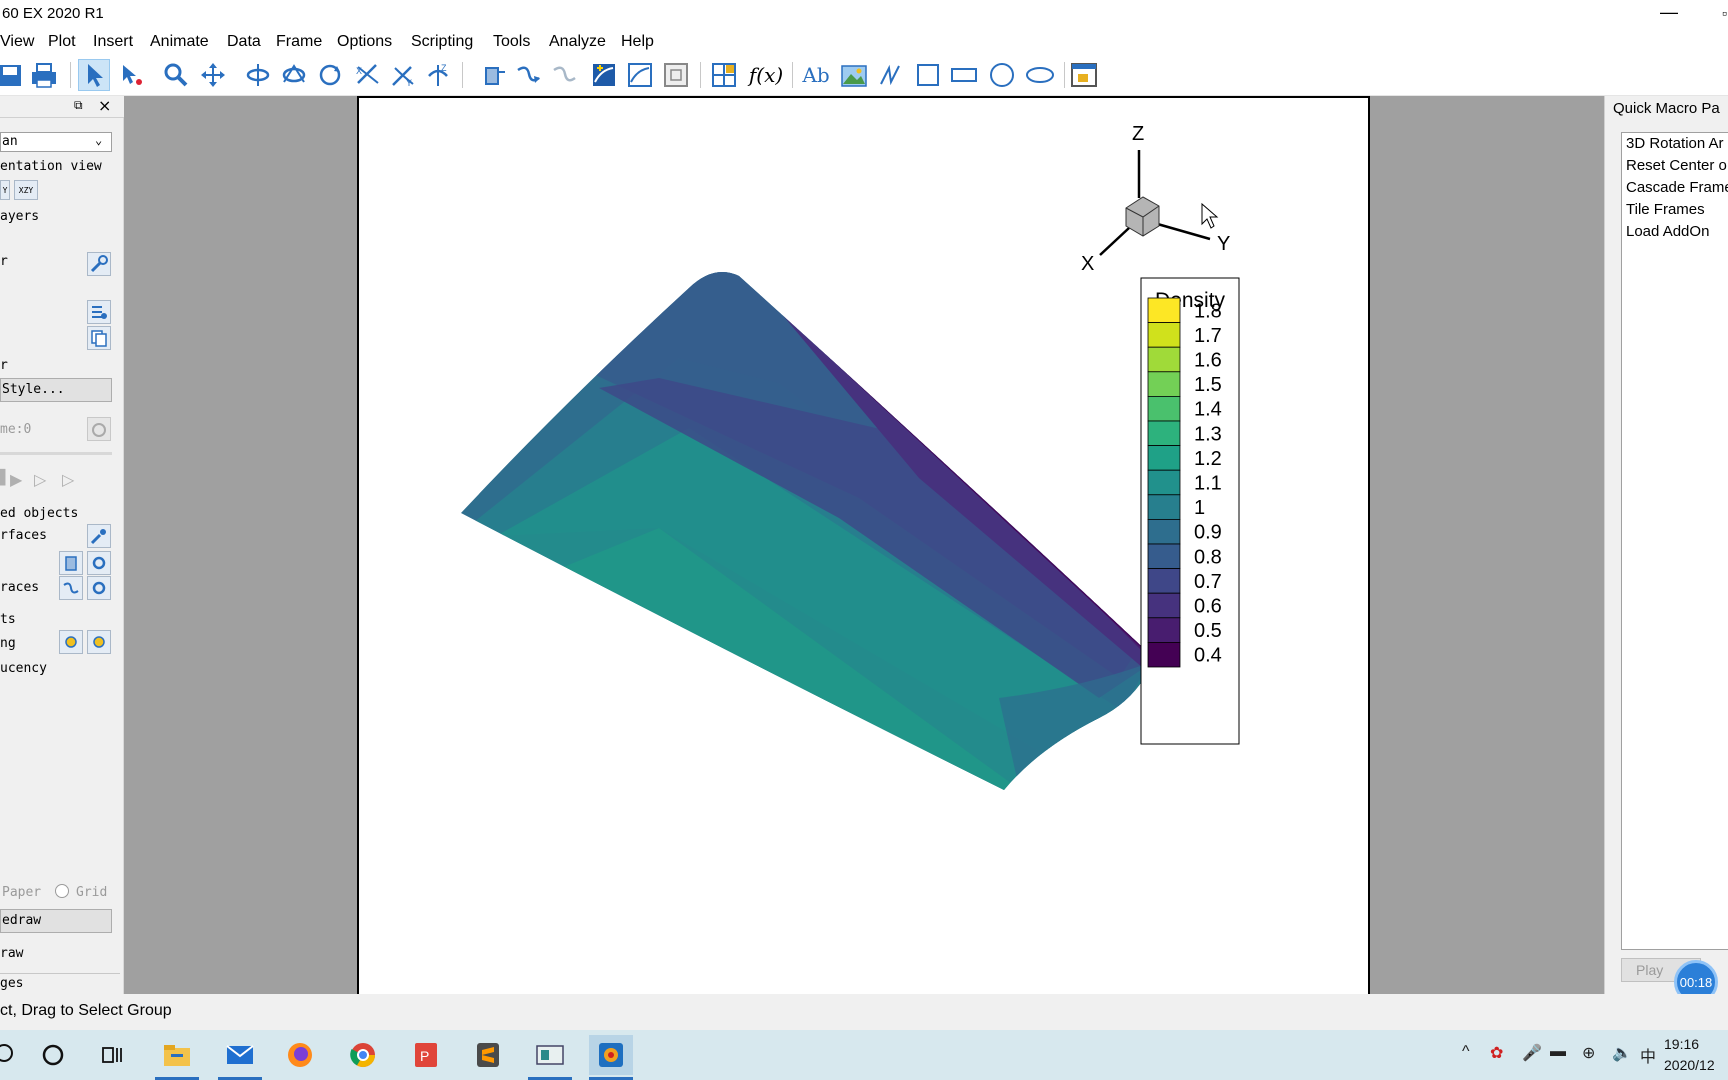 The height and width of the screenshot is (1080, 1728). What do you see at coordinates (78, 105) in the screenshot?
I see `undock-icon: ⧉` at bounding box center [78, 105].